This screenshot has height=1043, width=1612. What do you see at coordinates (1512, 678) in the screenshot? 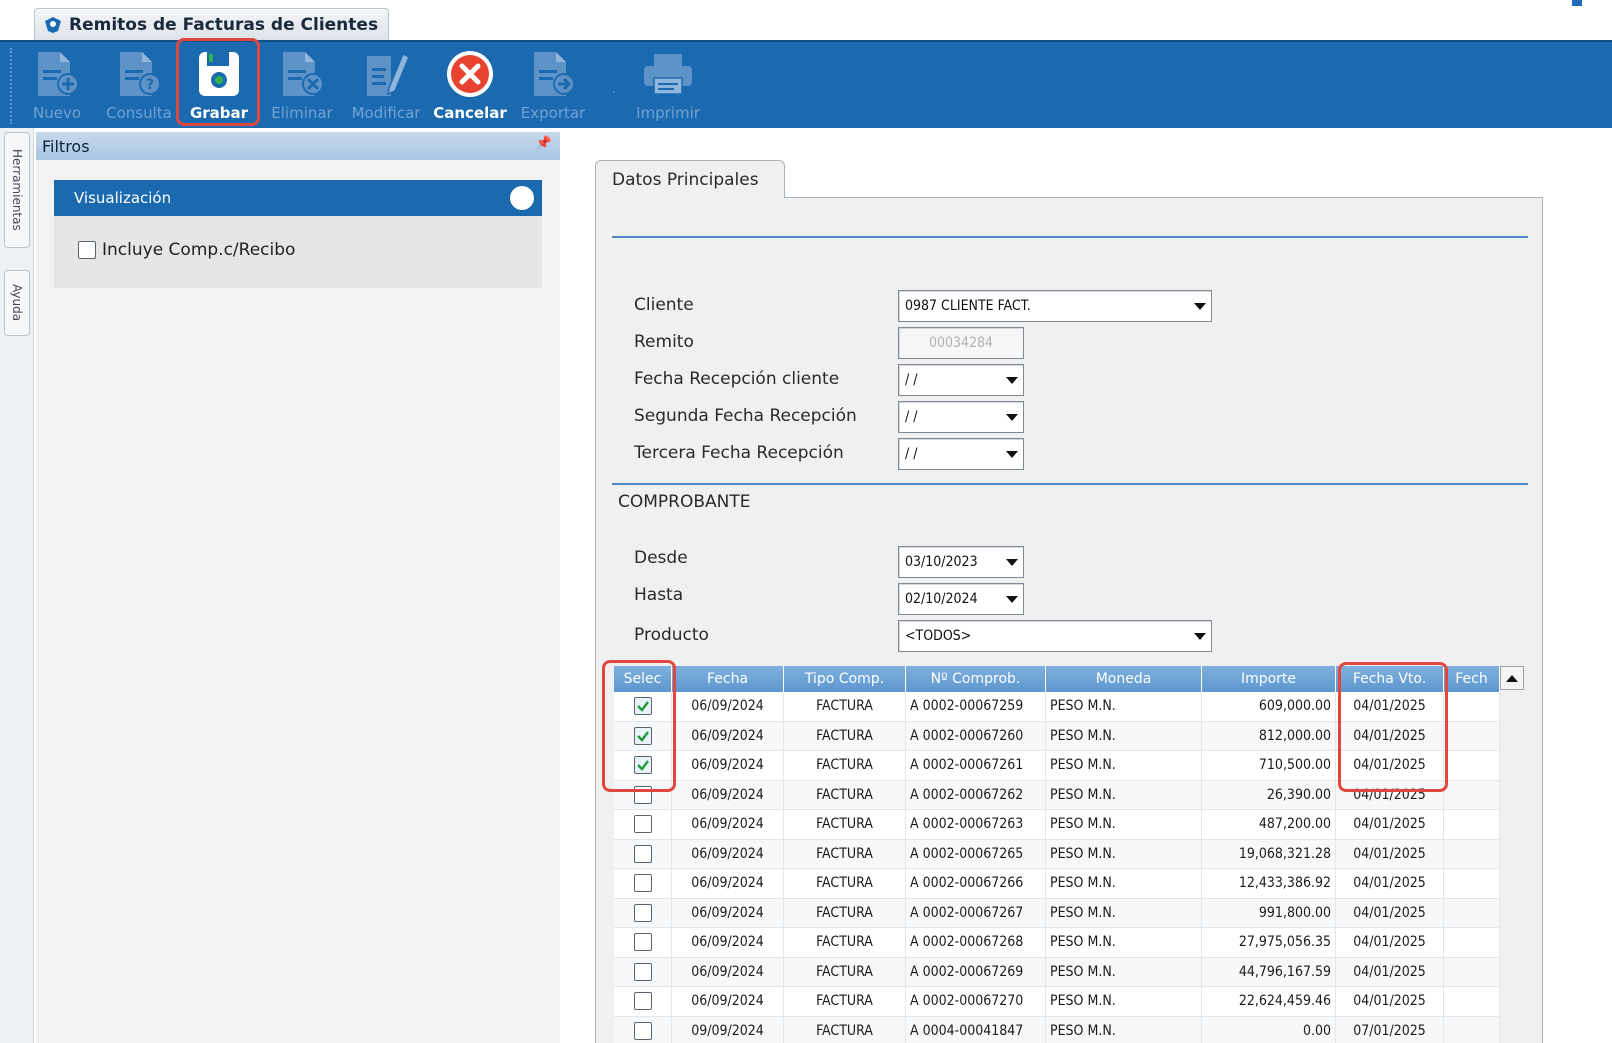
I see `scroll-up-button` at bounding box center [1512, 678].